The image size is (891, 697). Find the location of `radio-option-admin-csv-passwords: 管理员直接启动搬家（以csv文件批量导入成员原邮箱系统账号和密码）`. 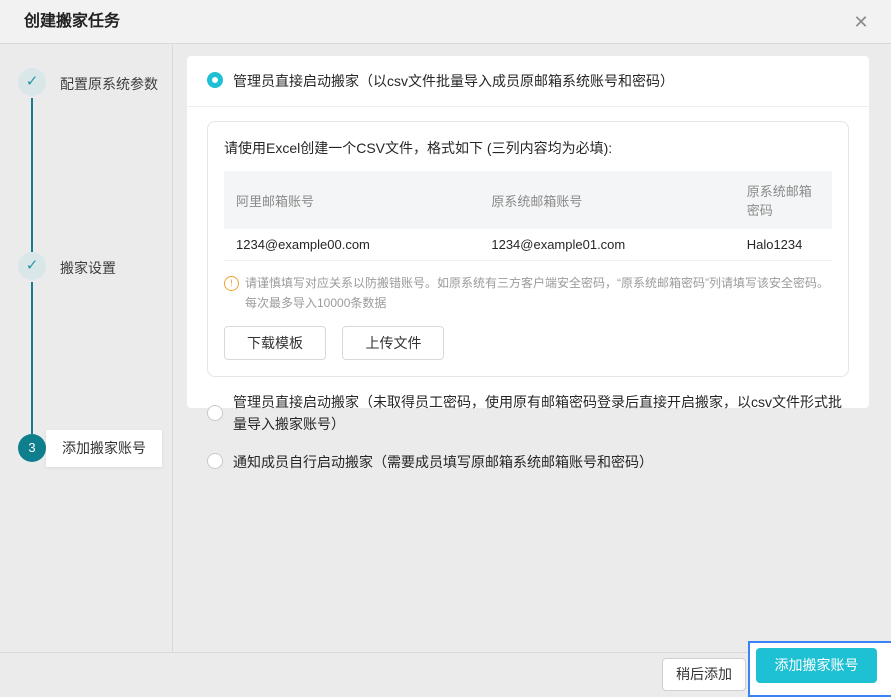

radio-option-admin-csv-passwords: 管理员直接启动搬家（以csv文件批量导入成员原邮箱系统账号和密码） is located at coordinates (528, 81).